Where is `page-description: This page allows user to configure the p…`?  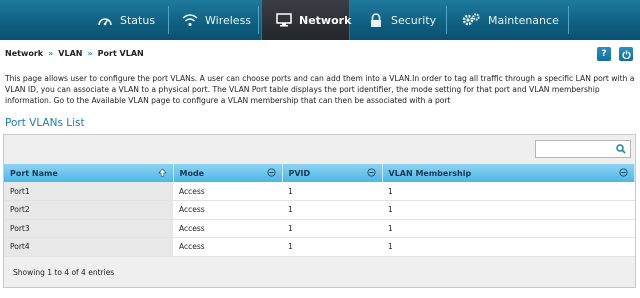
page-description: This page allows user to configure the p… is located at coordinates (320, 89).